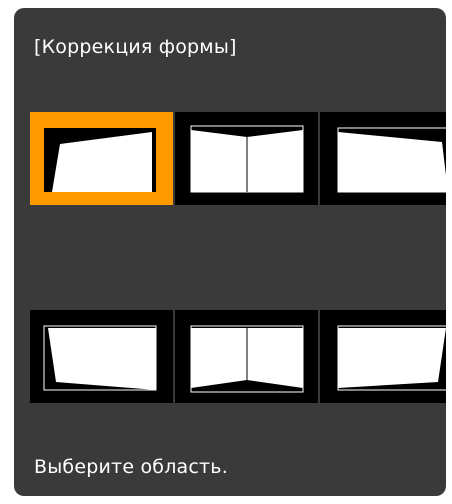 The height and width of the screenshot is (504, 452). I want to click on area-option-bottom-center, so click(246, 356).